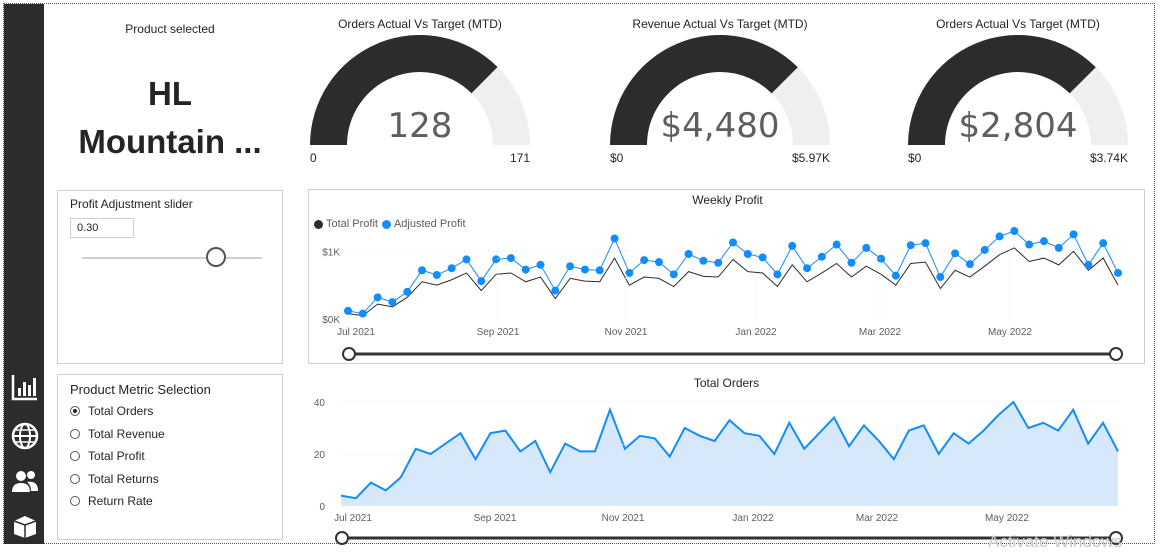 The image size is (1168, 552). Describe the element at coordinates (25, 387) in the screenshot. I see `bar-chart-icon` at that location.